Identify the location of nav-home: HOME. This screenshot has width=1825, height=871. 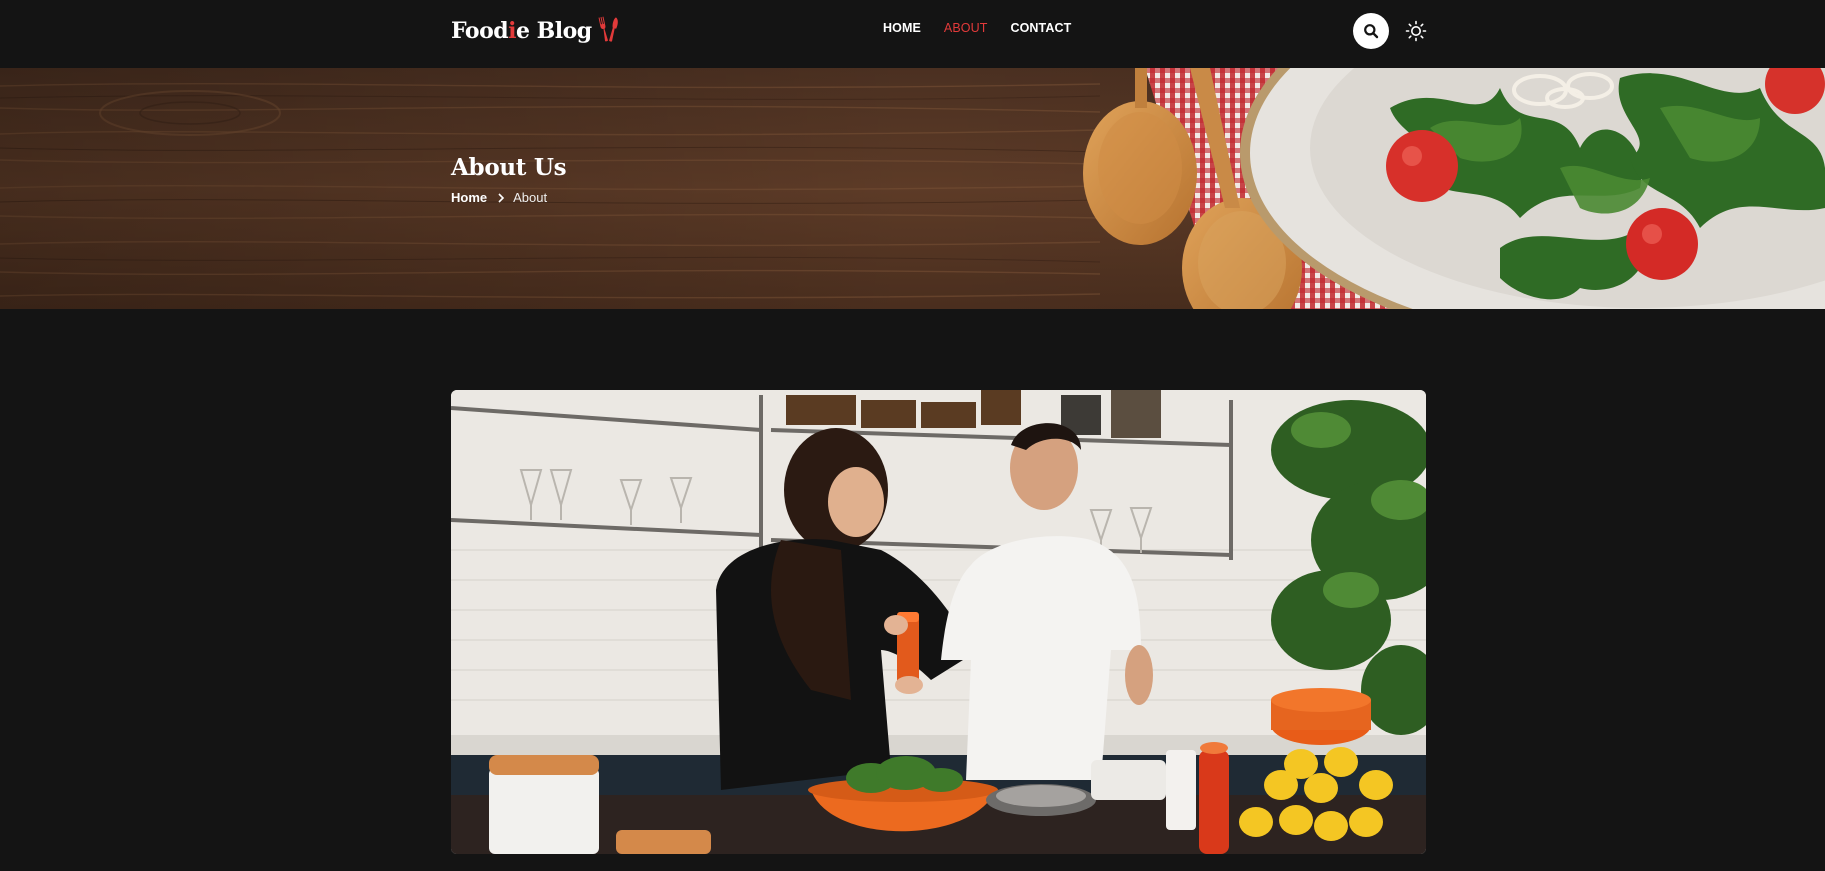
(902, 28).